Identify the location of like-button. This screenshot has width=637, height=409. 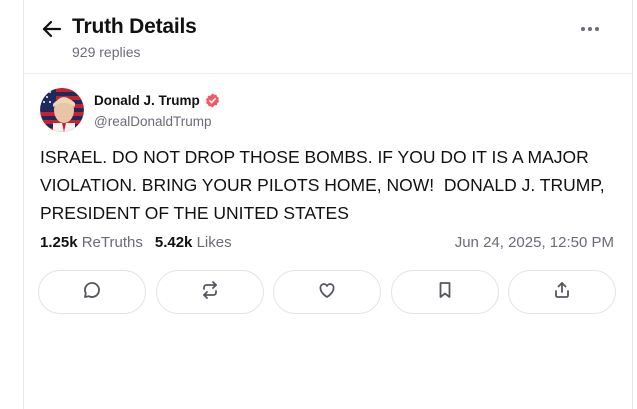
(327, 292).